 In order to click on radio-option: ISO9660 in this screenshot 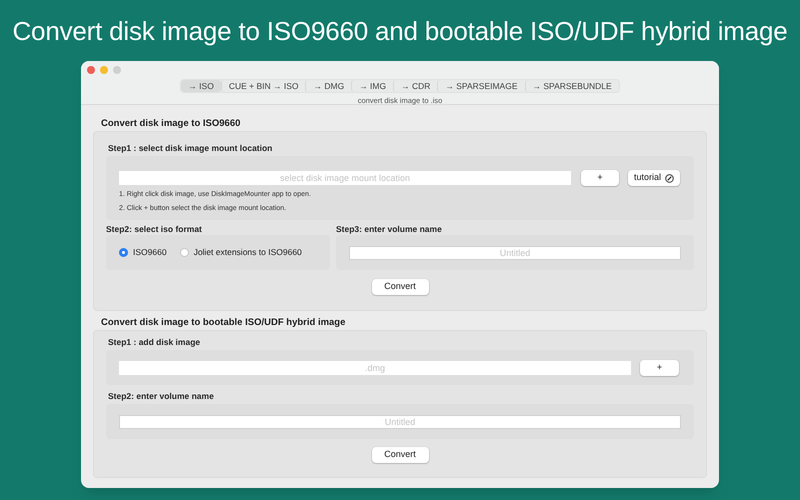, I will do `click(143, 252)`.